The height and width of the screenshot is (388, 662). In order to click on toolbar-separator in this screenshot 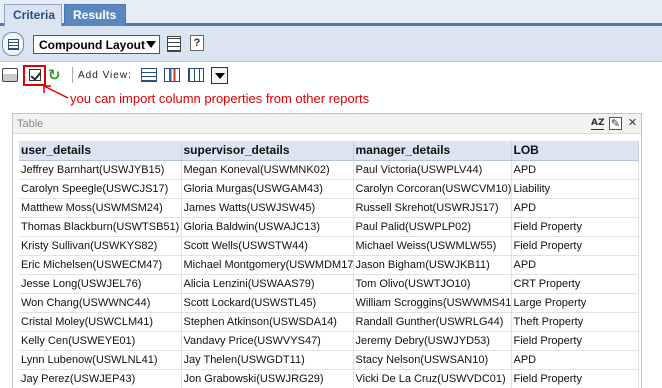, I will do `click(72, 75)`.